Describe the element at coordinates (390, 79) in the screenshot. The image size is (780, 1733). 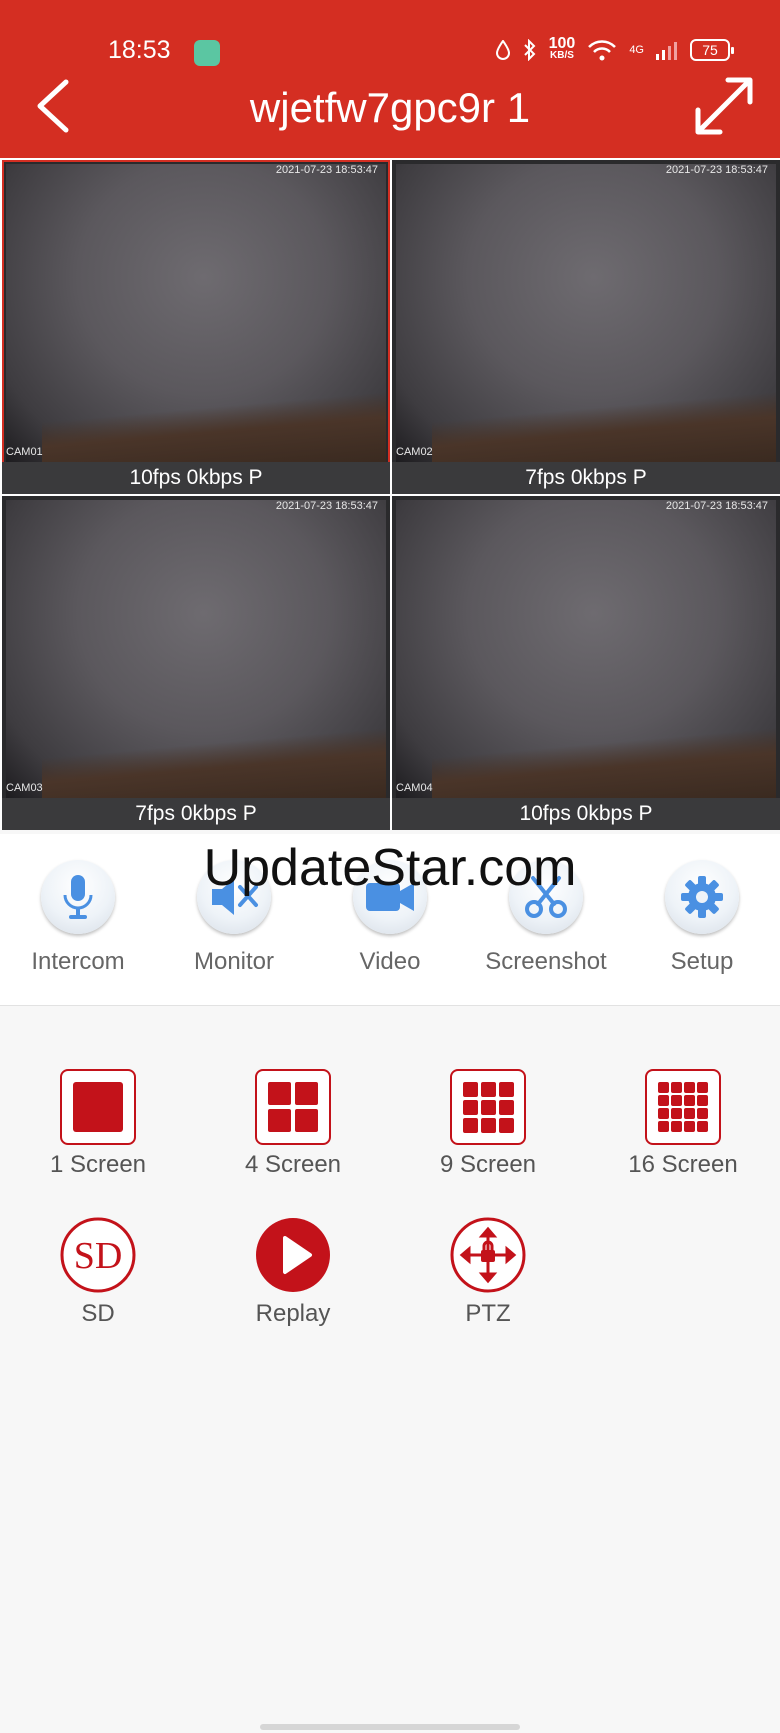
I see `header-bar: 18:53 100 KB/S 4G 75 wjetfw7gpc9r 1` at that location.